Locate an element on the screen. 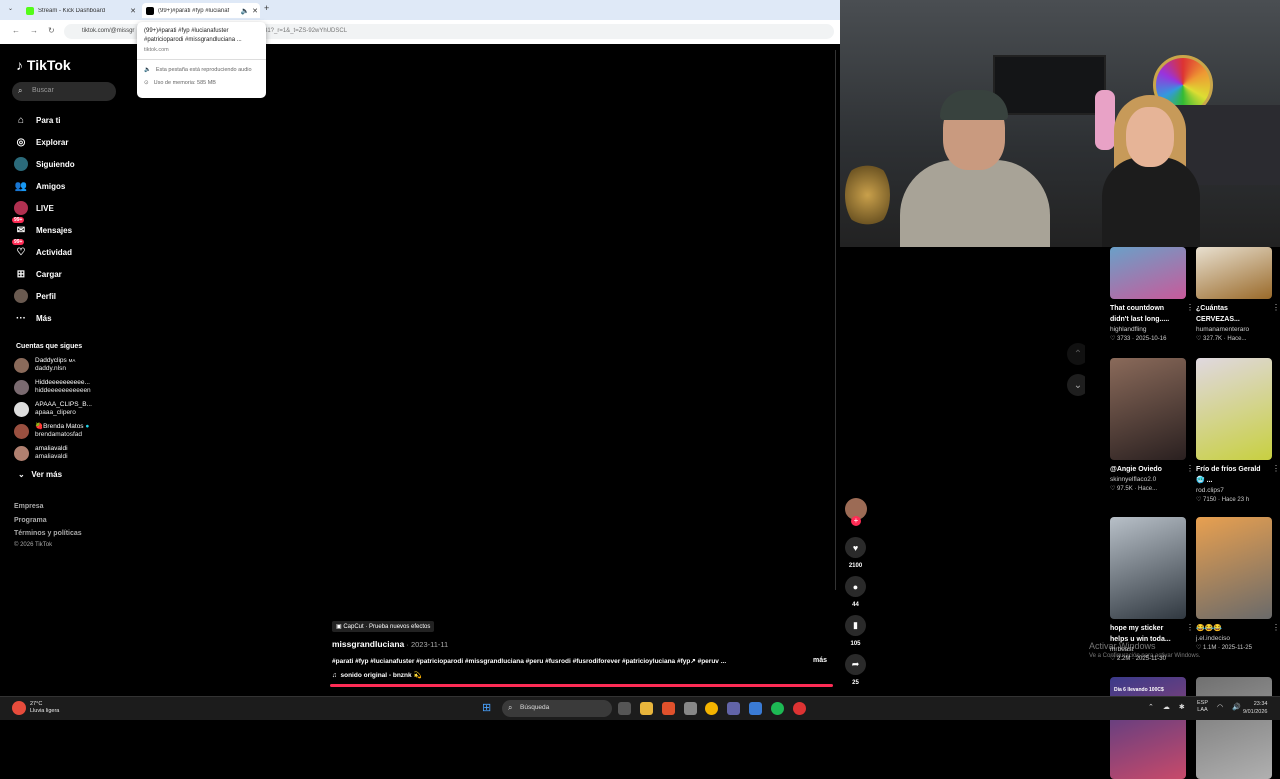  feed-card: 😂😂😂 ⋮ j.el.indeciso ♡ 1.1M · 2025-11-25 is located at coordinates (1238, 584).